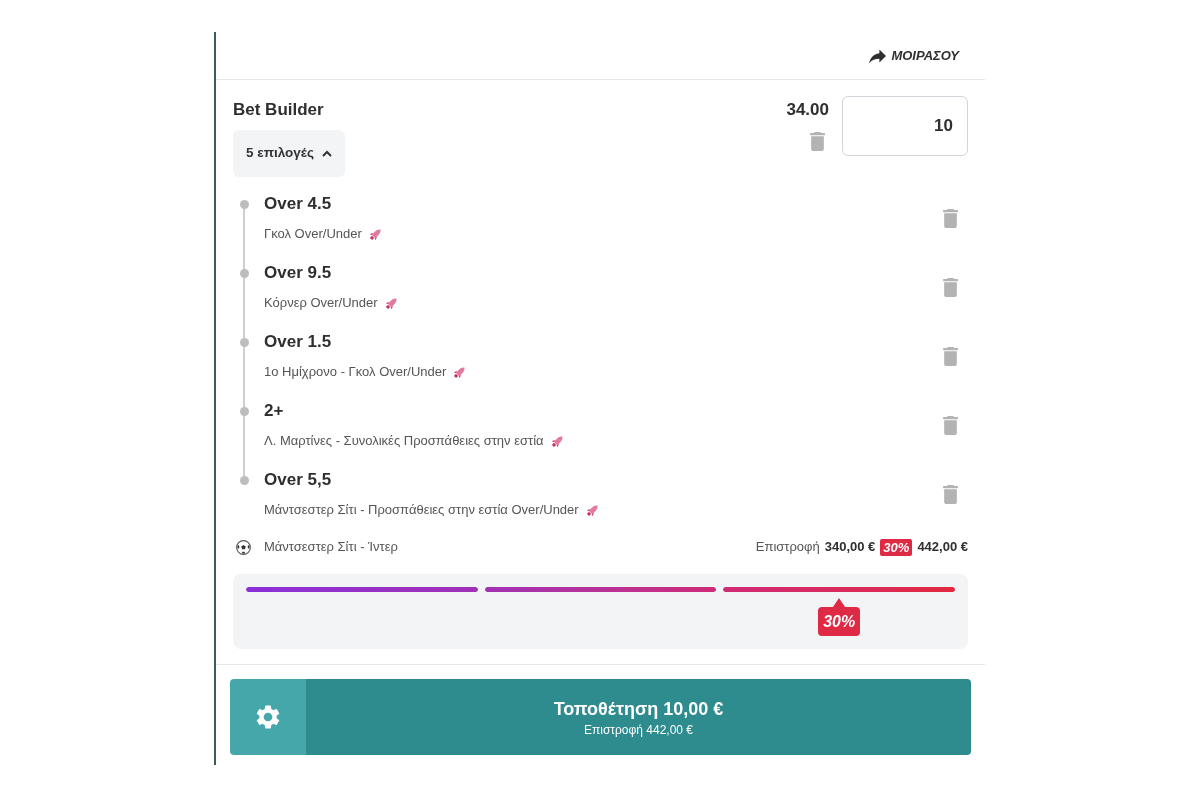  I want to click on selections-toggle: 5 επιλογές, so click(289, 153).